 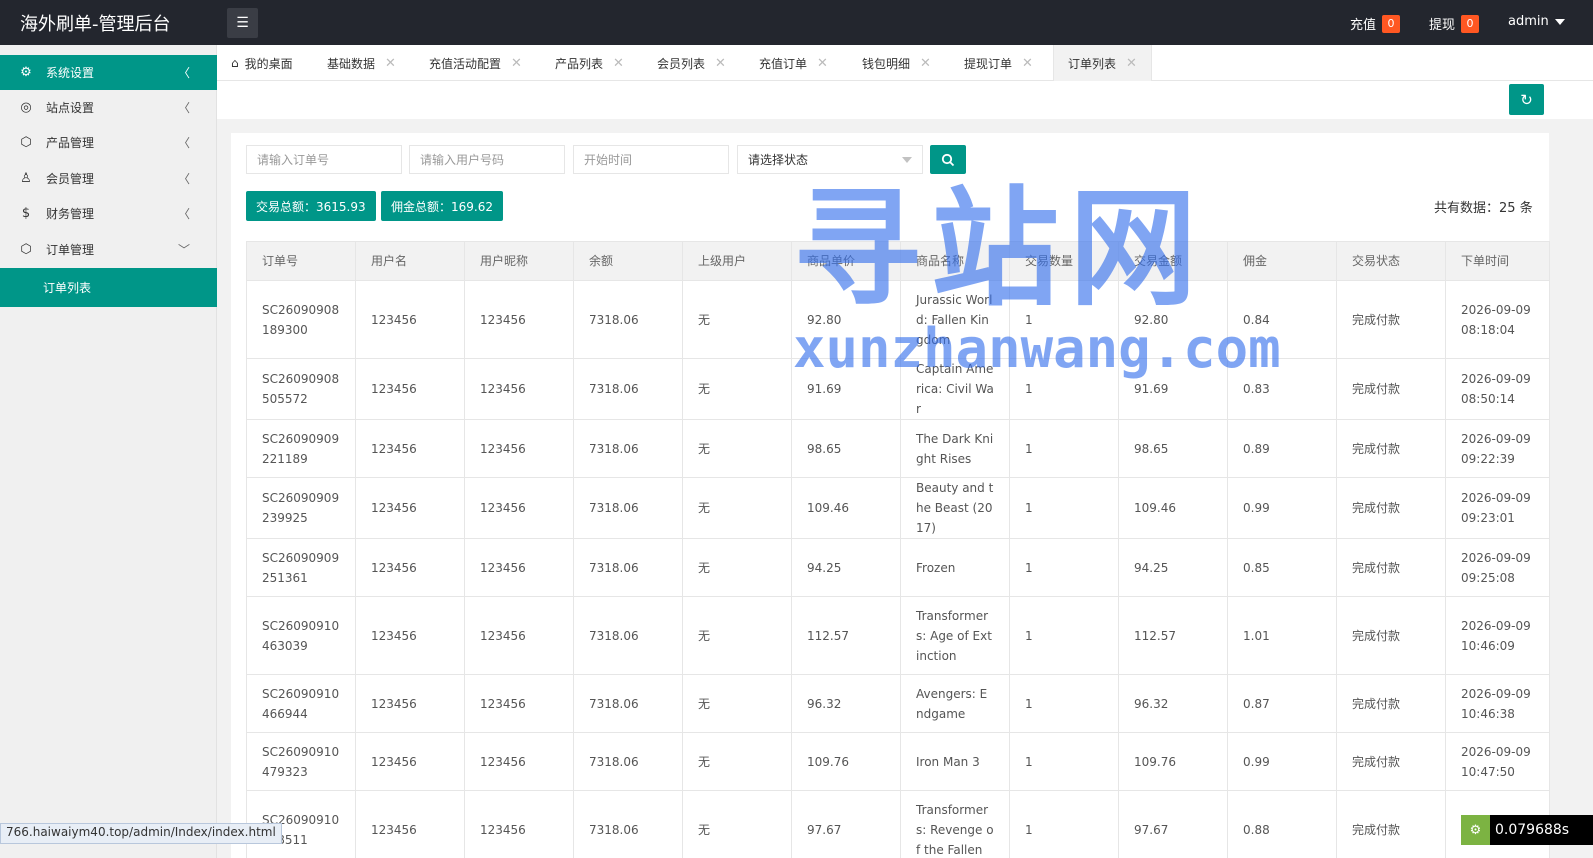 What do you see at coordinates (1173, 703) in the screenshot?
I see `table-cell: 96.32` at bounding box center [1173, 703].